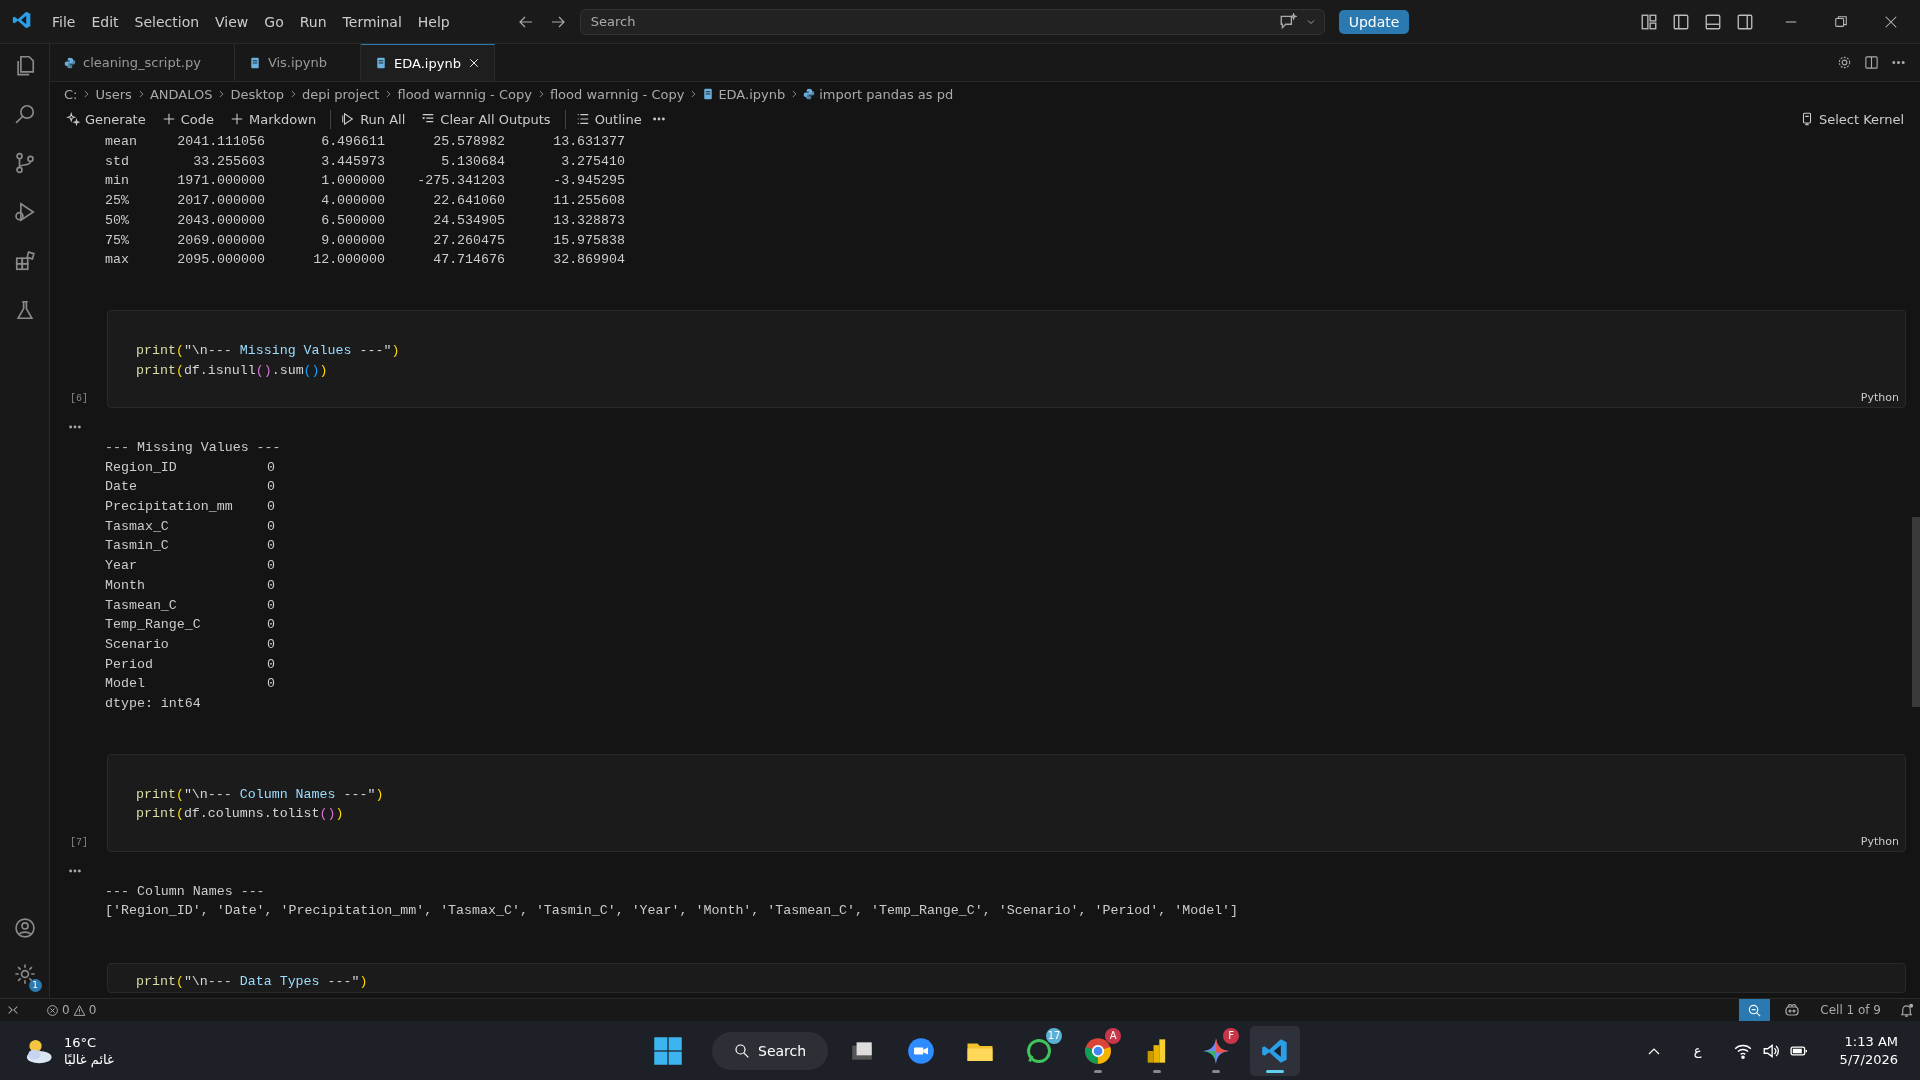 The image size is (1920, 1080). Describe the element at coordinates (468, 142) in the screenshot. I see `table-cell-text: 25.578982` at that location.